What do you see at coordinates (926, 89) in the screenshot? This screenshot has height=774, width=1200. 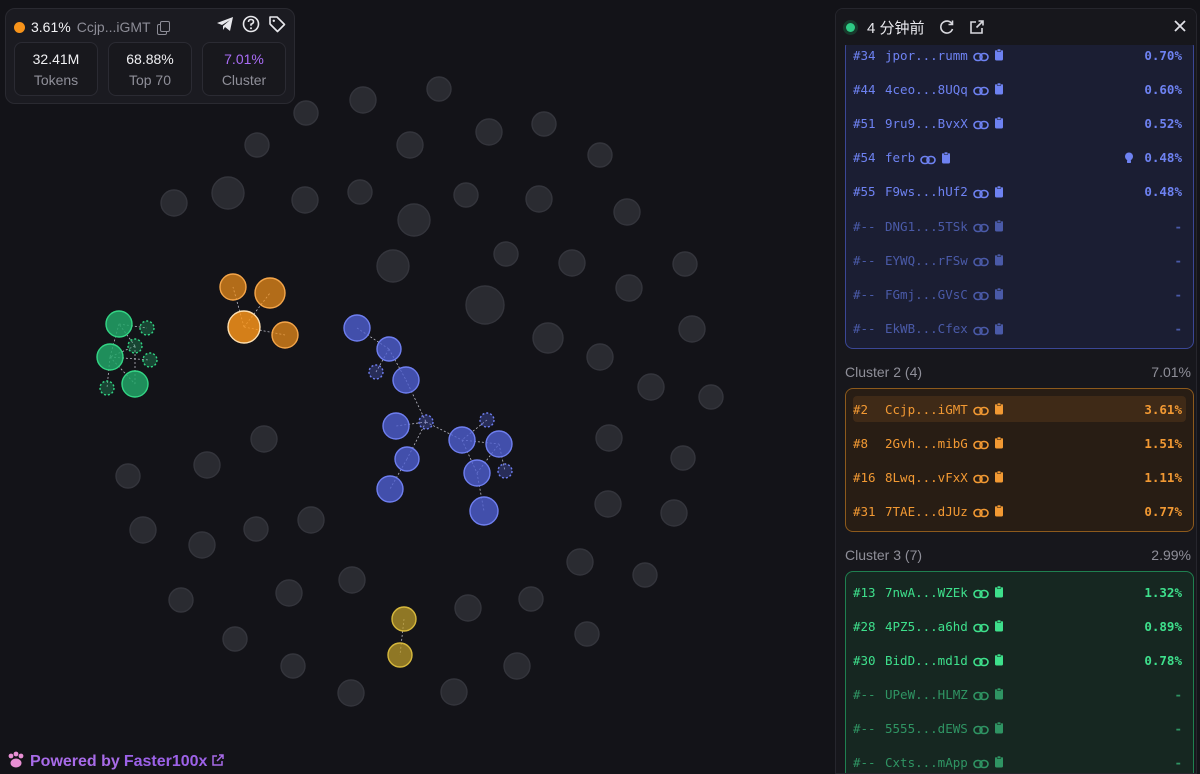 I see `holder-address: 4ceo...8UQq` at bounding box center [926, 89].